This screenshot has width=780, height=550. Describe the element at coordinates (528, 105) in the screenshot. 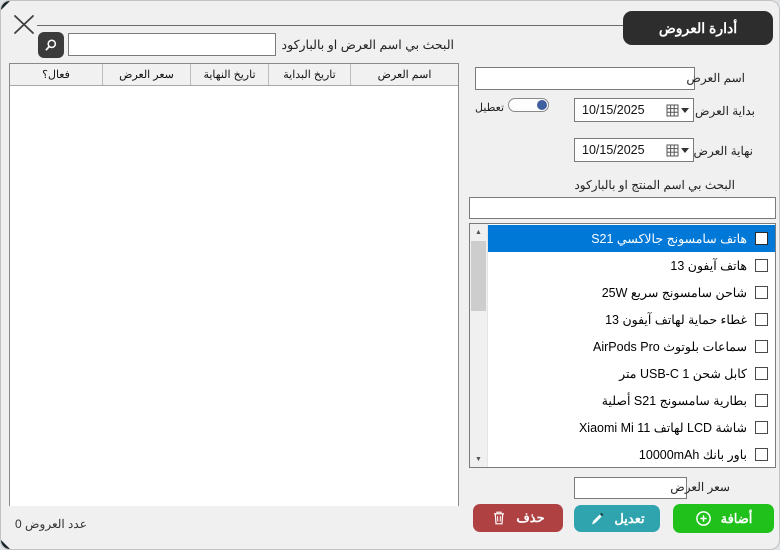

I see `disable-toggle` at that location.